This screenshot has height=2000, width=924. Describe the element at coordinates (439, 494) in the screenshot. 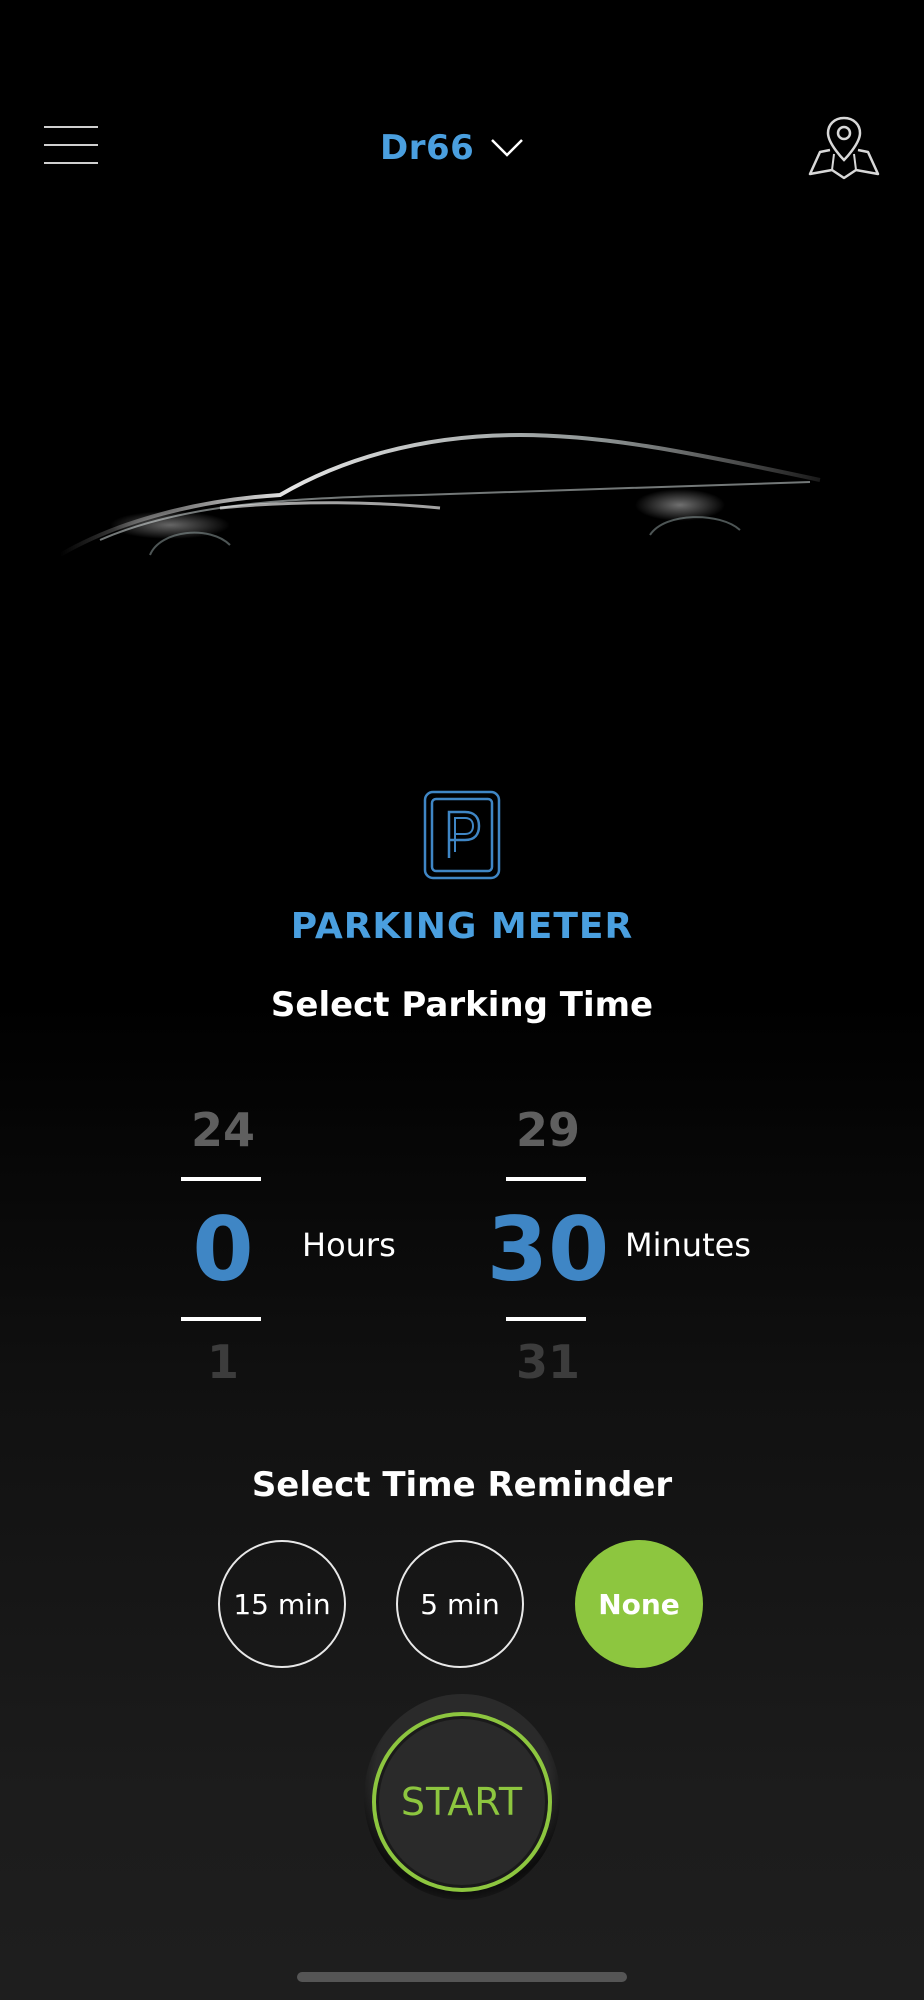

I see `car-silhouette-image` at that location.